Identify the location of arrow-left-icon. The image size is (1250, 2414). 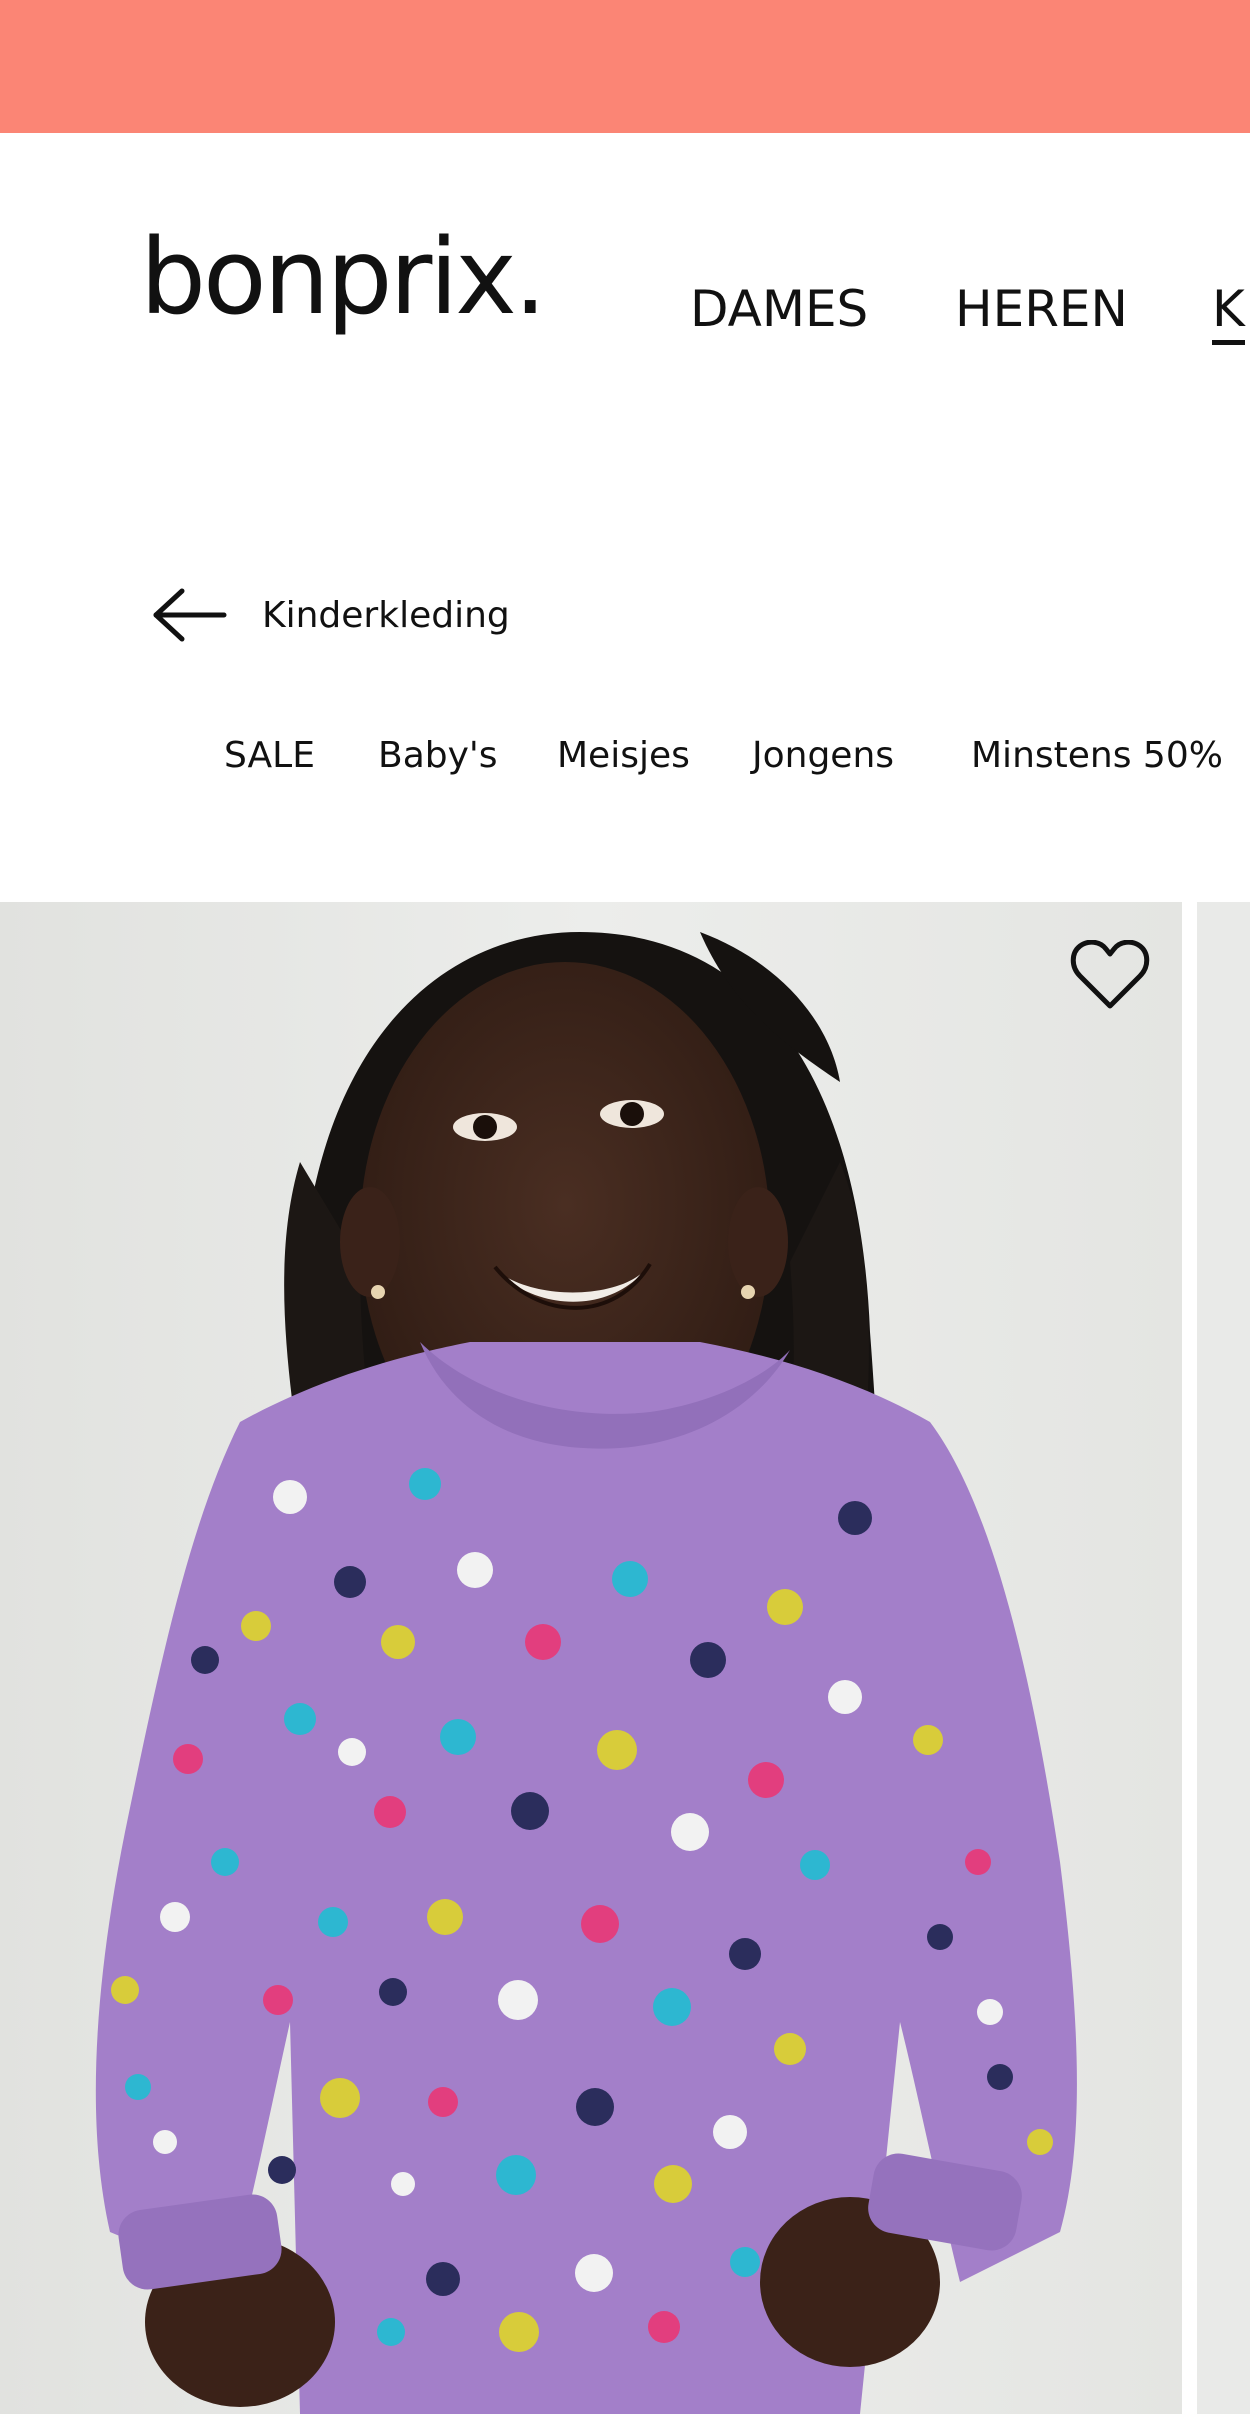
(190, 615).